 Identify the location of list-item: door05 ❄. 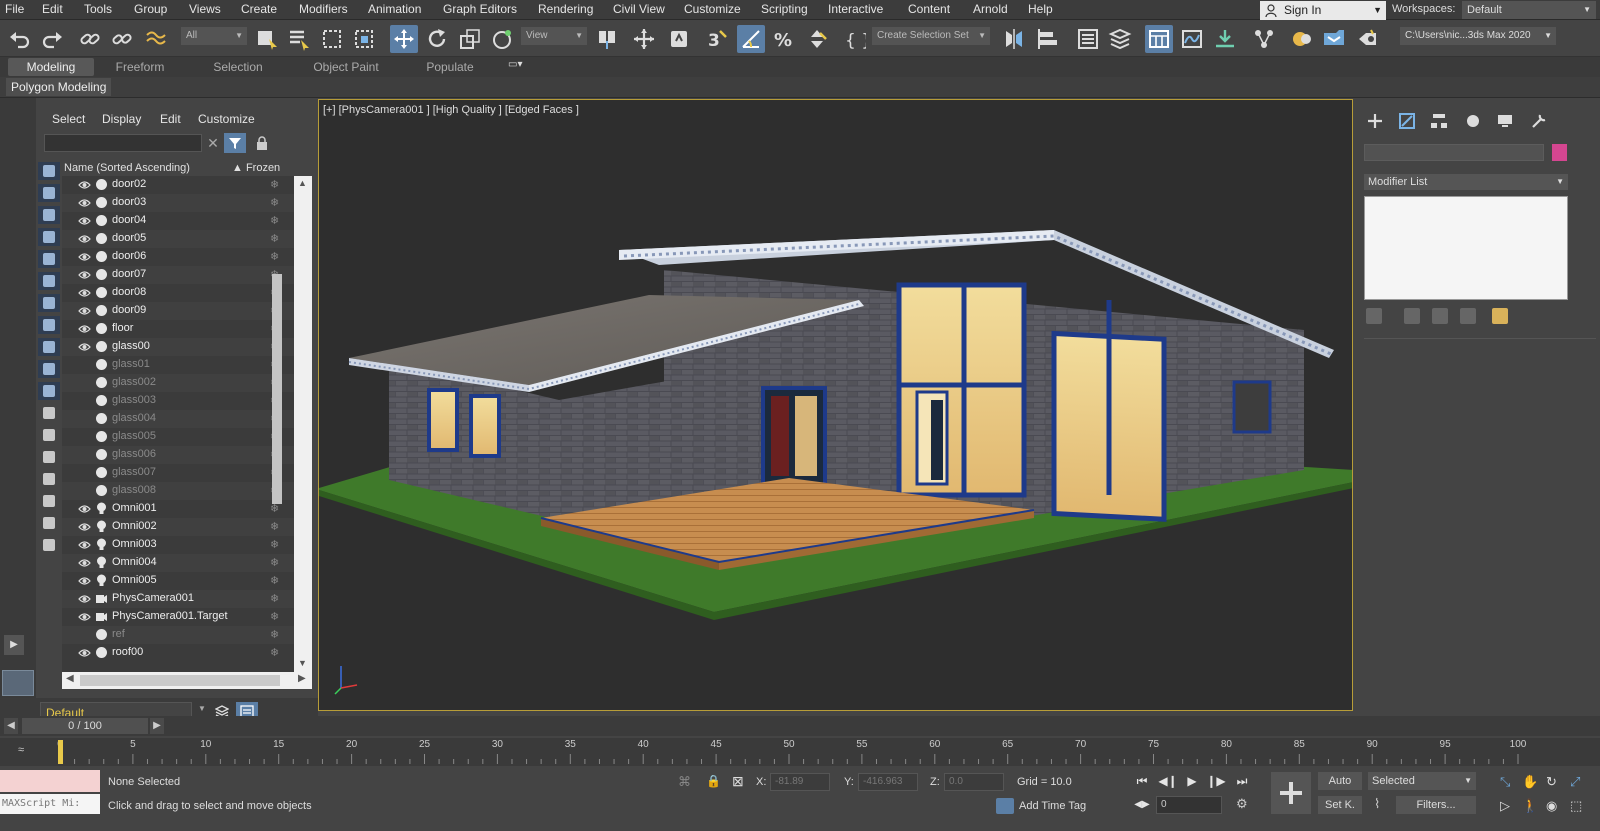
(178, 239).